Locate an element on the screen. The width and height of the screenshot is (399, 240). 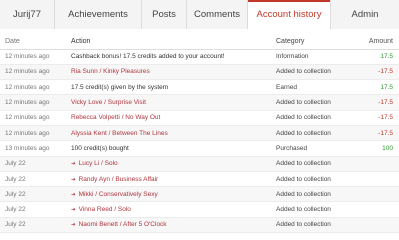
table-header-row: Date Action Category Amount is located at coordinates (199, 42).